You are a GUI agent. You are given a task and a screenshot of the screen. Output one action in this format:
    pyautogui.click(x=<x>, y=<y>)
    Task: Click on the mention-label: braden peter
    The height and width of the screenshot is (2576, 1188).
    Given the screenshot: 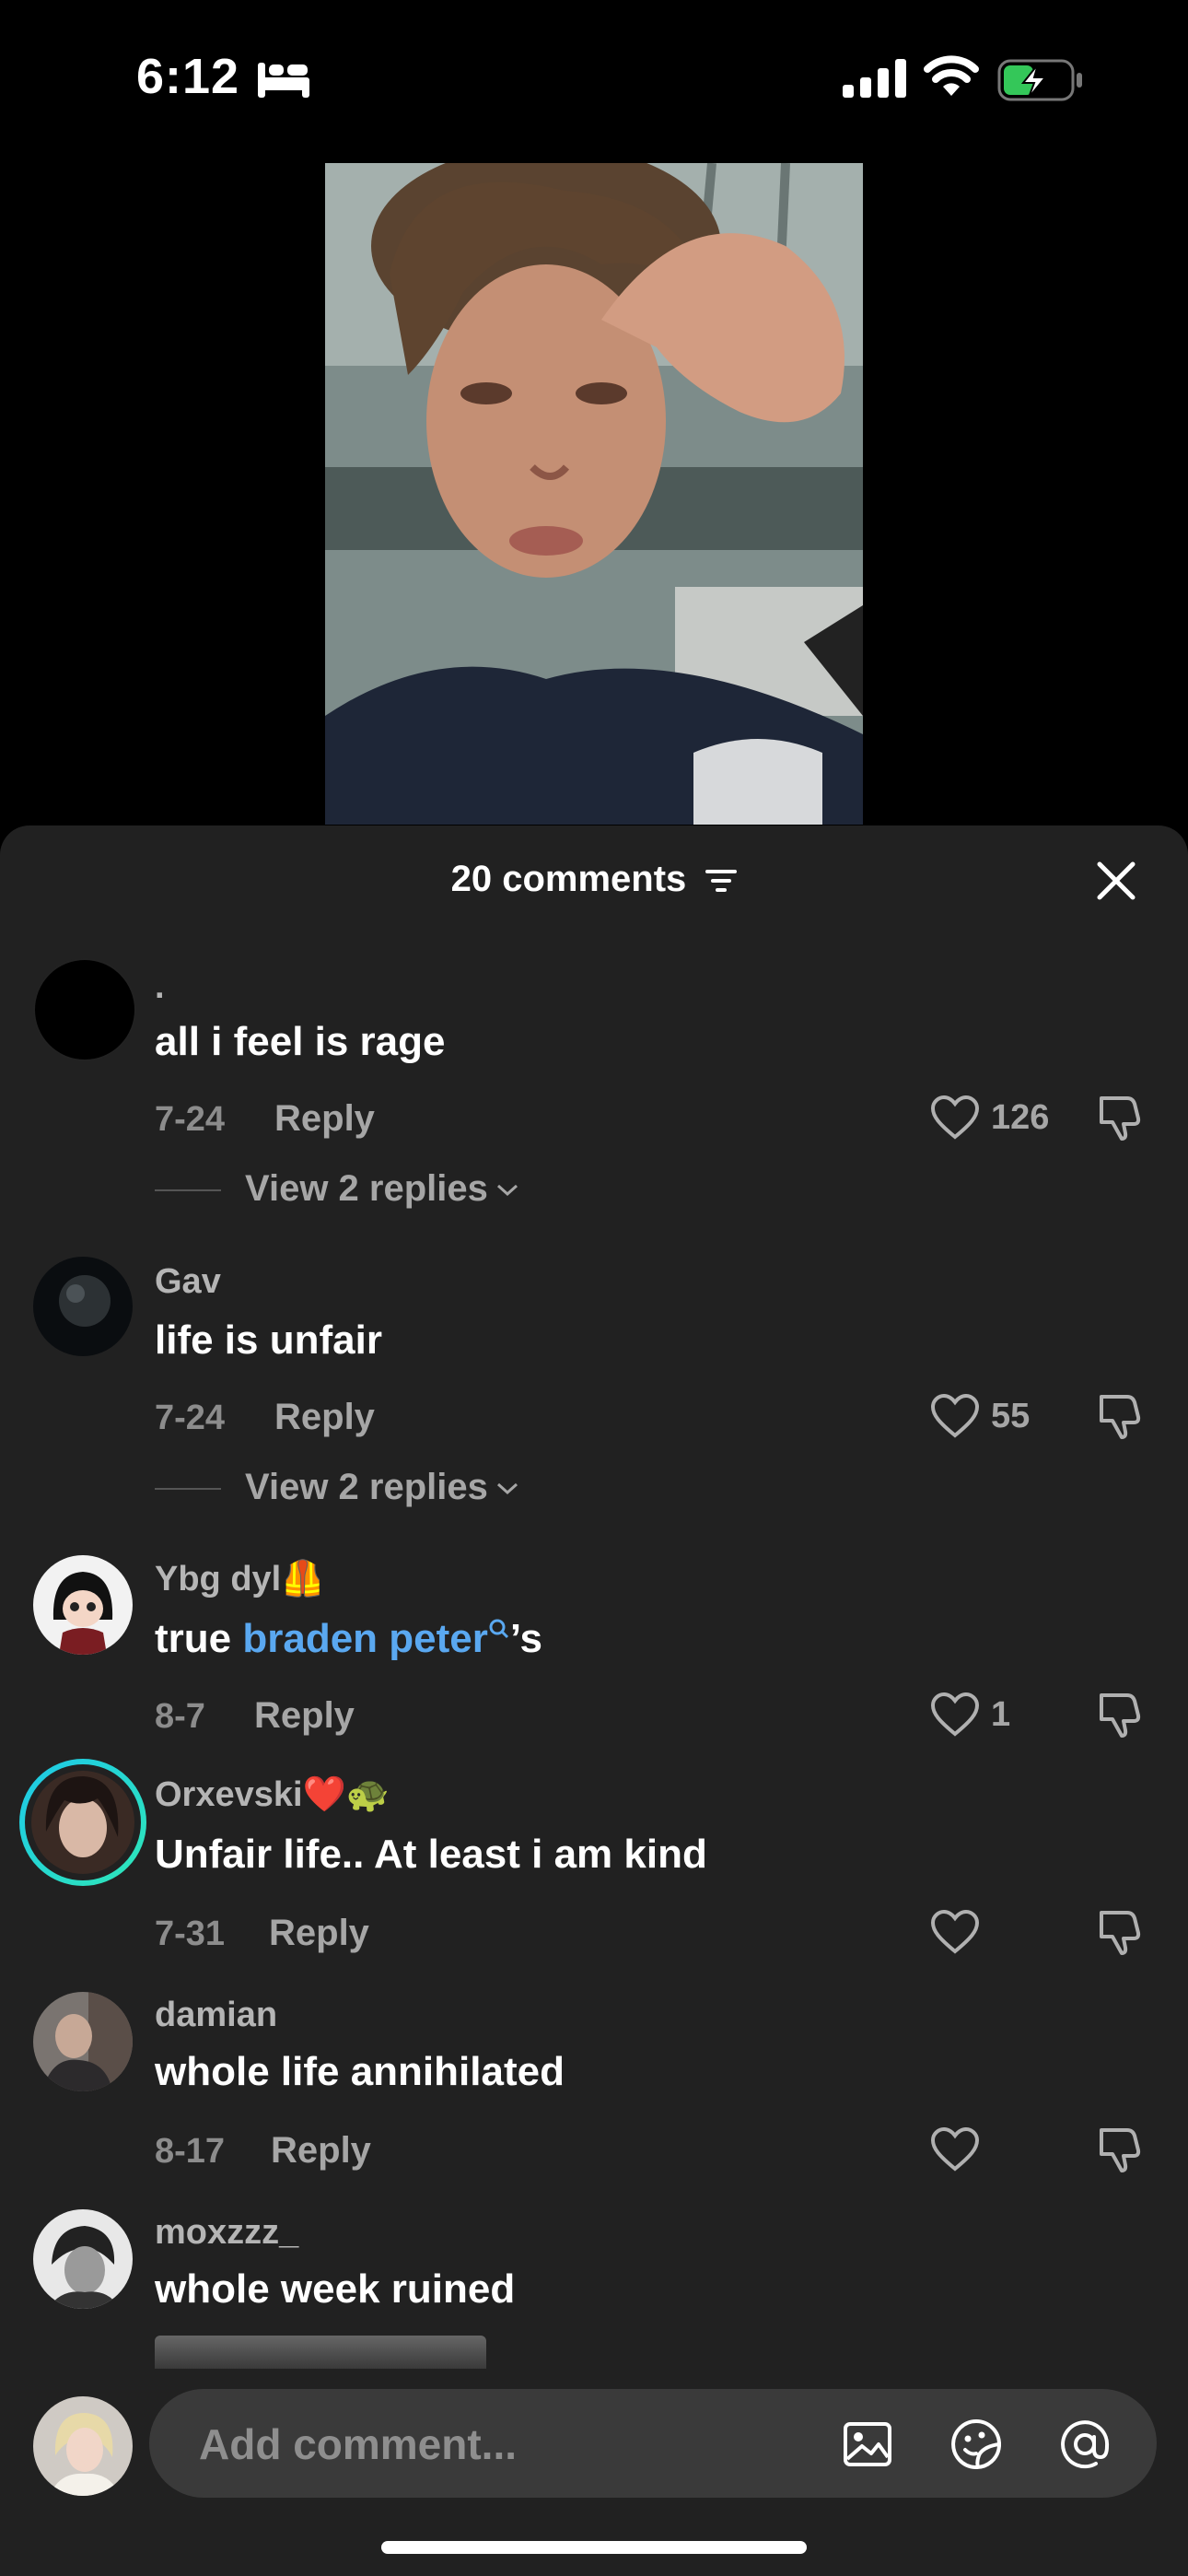 What is the action you would take?
    pyautogui.click(x=365, y=1638)
    